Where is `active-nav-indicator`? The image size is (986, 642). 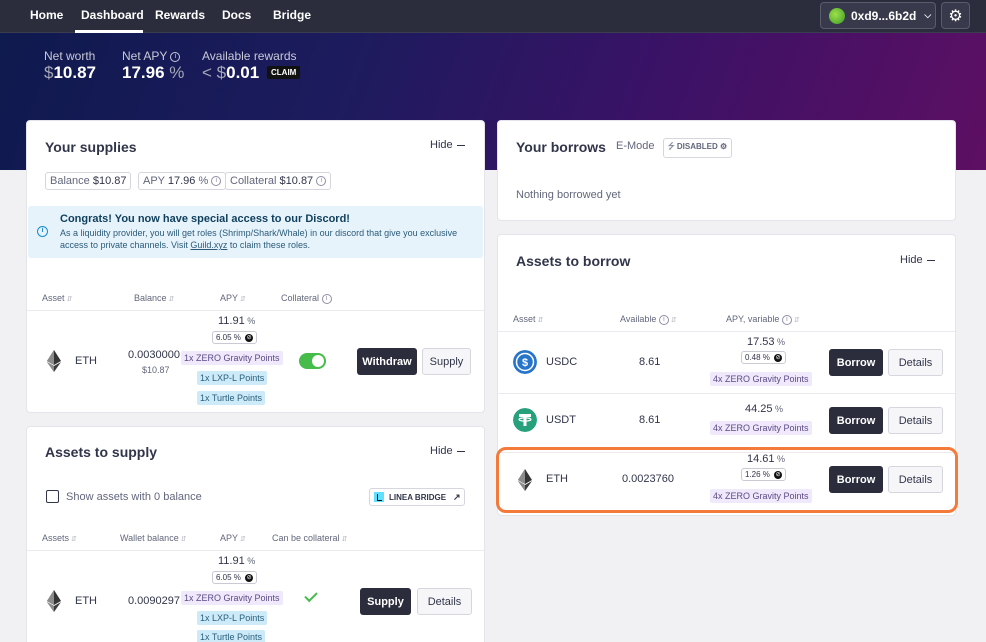
active-nav-indicator is located at coordinates (109, 31).